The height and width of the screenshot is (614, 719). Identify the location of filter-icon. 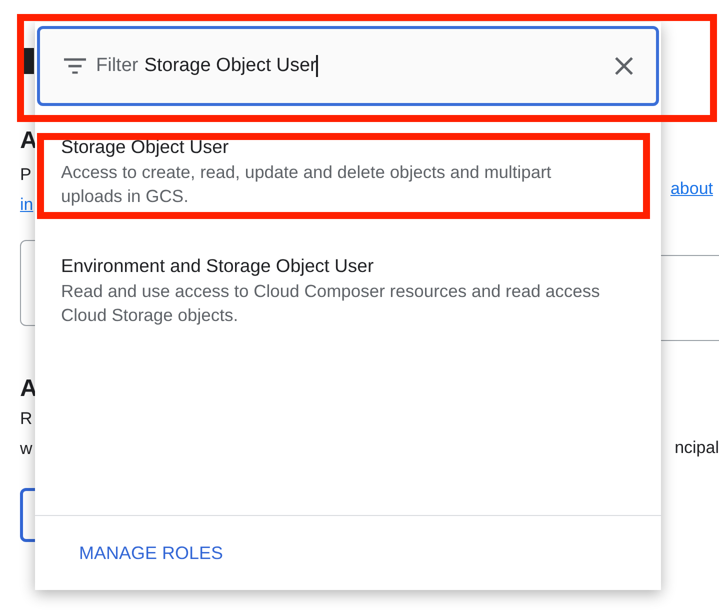
(75, 66).